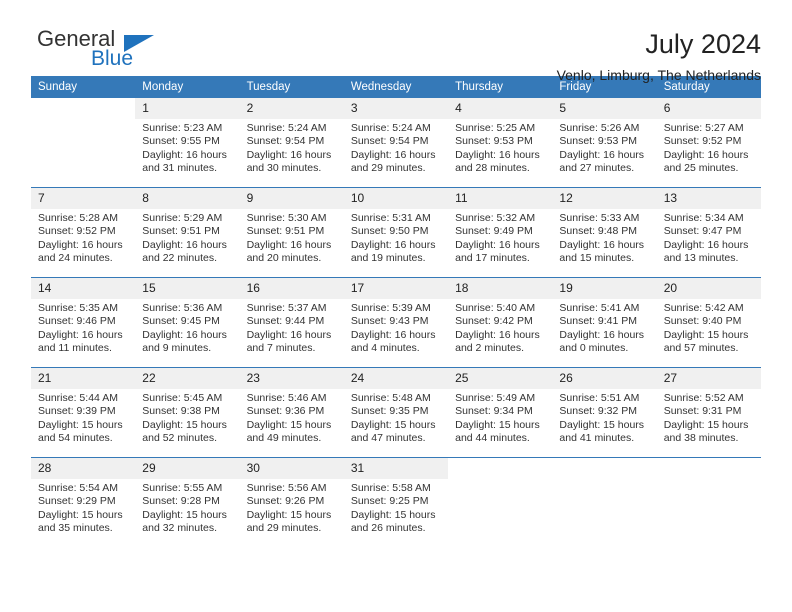 Image resolution: width=792 pixels, height=612 pixels. Describe the element at coordinates (75, 528) in the screenshot. I see `daylight-text-line2: and 35 minutes.` at that location.